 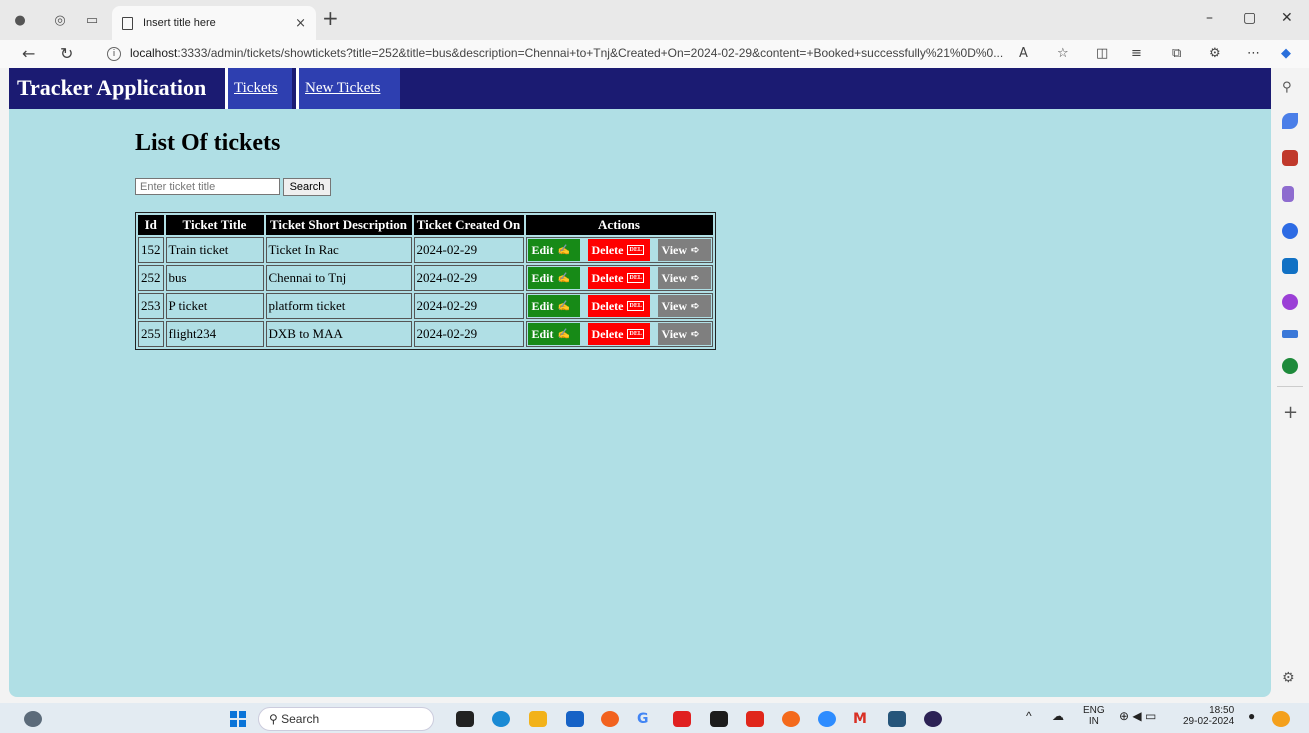 I want to click on outlook-icon, so click(x=1290, y=266).